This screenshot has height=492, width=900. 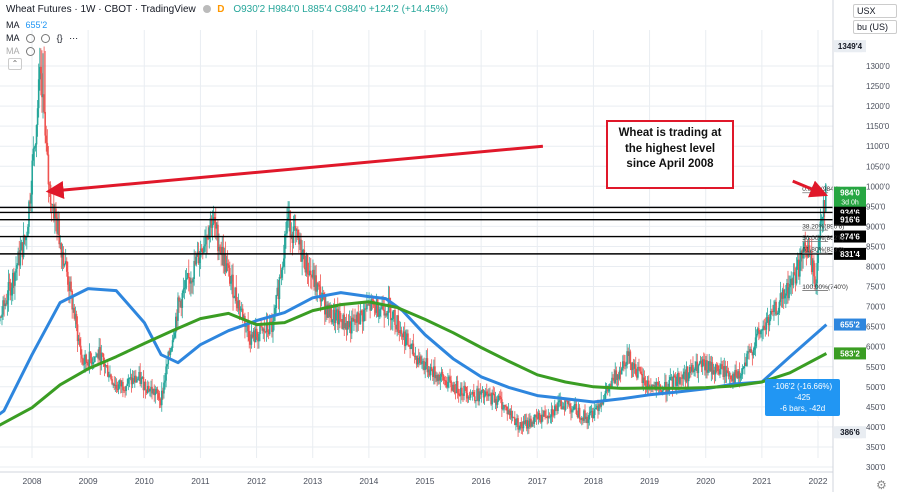 I want to click on indicator-row: MA, so click(x=20, y=51).